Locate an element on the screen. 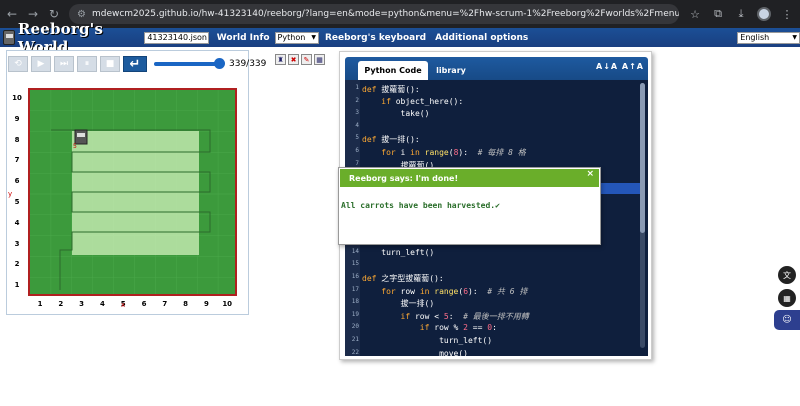 This screenshot has height=406, width=800. run-icon: ▶ is located at coordinates (41, 64).